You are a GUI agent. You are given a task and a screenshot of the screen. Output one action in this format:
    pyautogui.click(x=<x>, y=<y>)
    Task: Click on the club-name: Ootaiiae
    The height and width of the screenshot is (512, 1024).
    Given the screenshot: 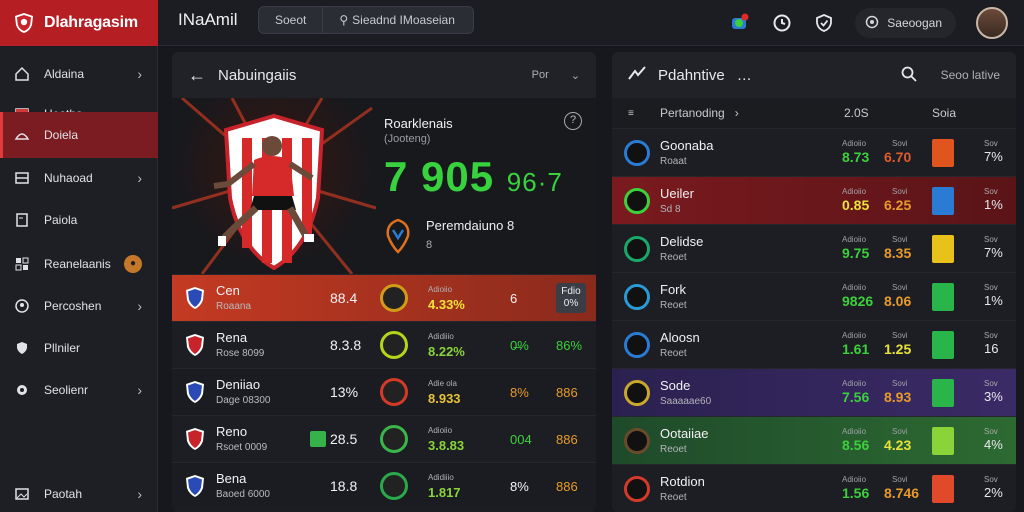 What is the action you would take?
    pyautogui.click(x=684, y=433)
    